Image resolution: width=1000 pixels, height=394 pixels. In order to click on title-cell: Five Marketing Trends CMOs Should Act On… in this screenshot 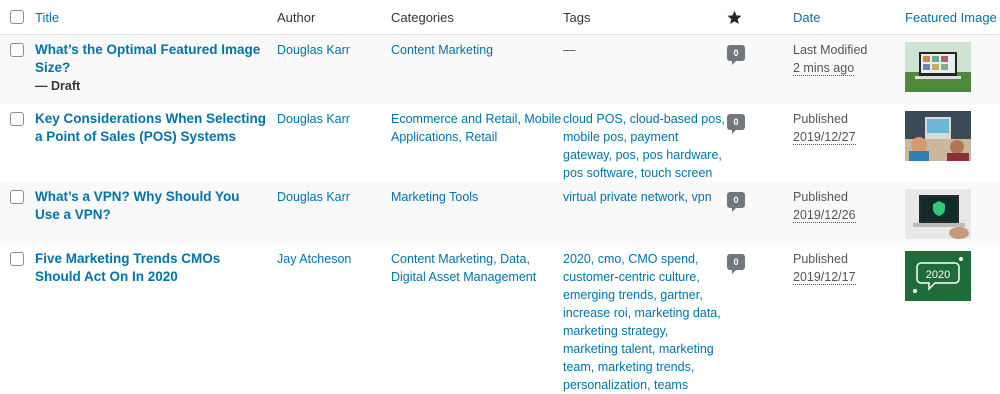, I will do `click(155, 319)`.